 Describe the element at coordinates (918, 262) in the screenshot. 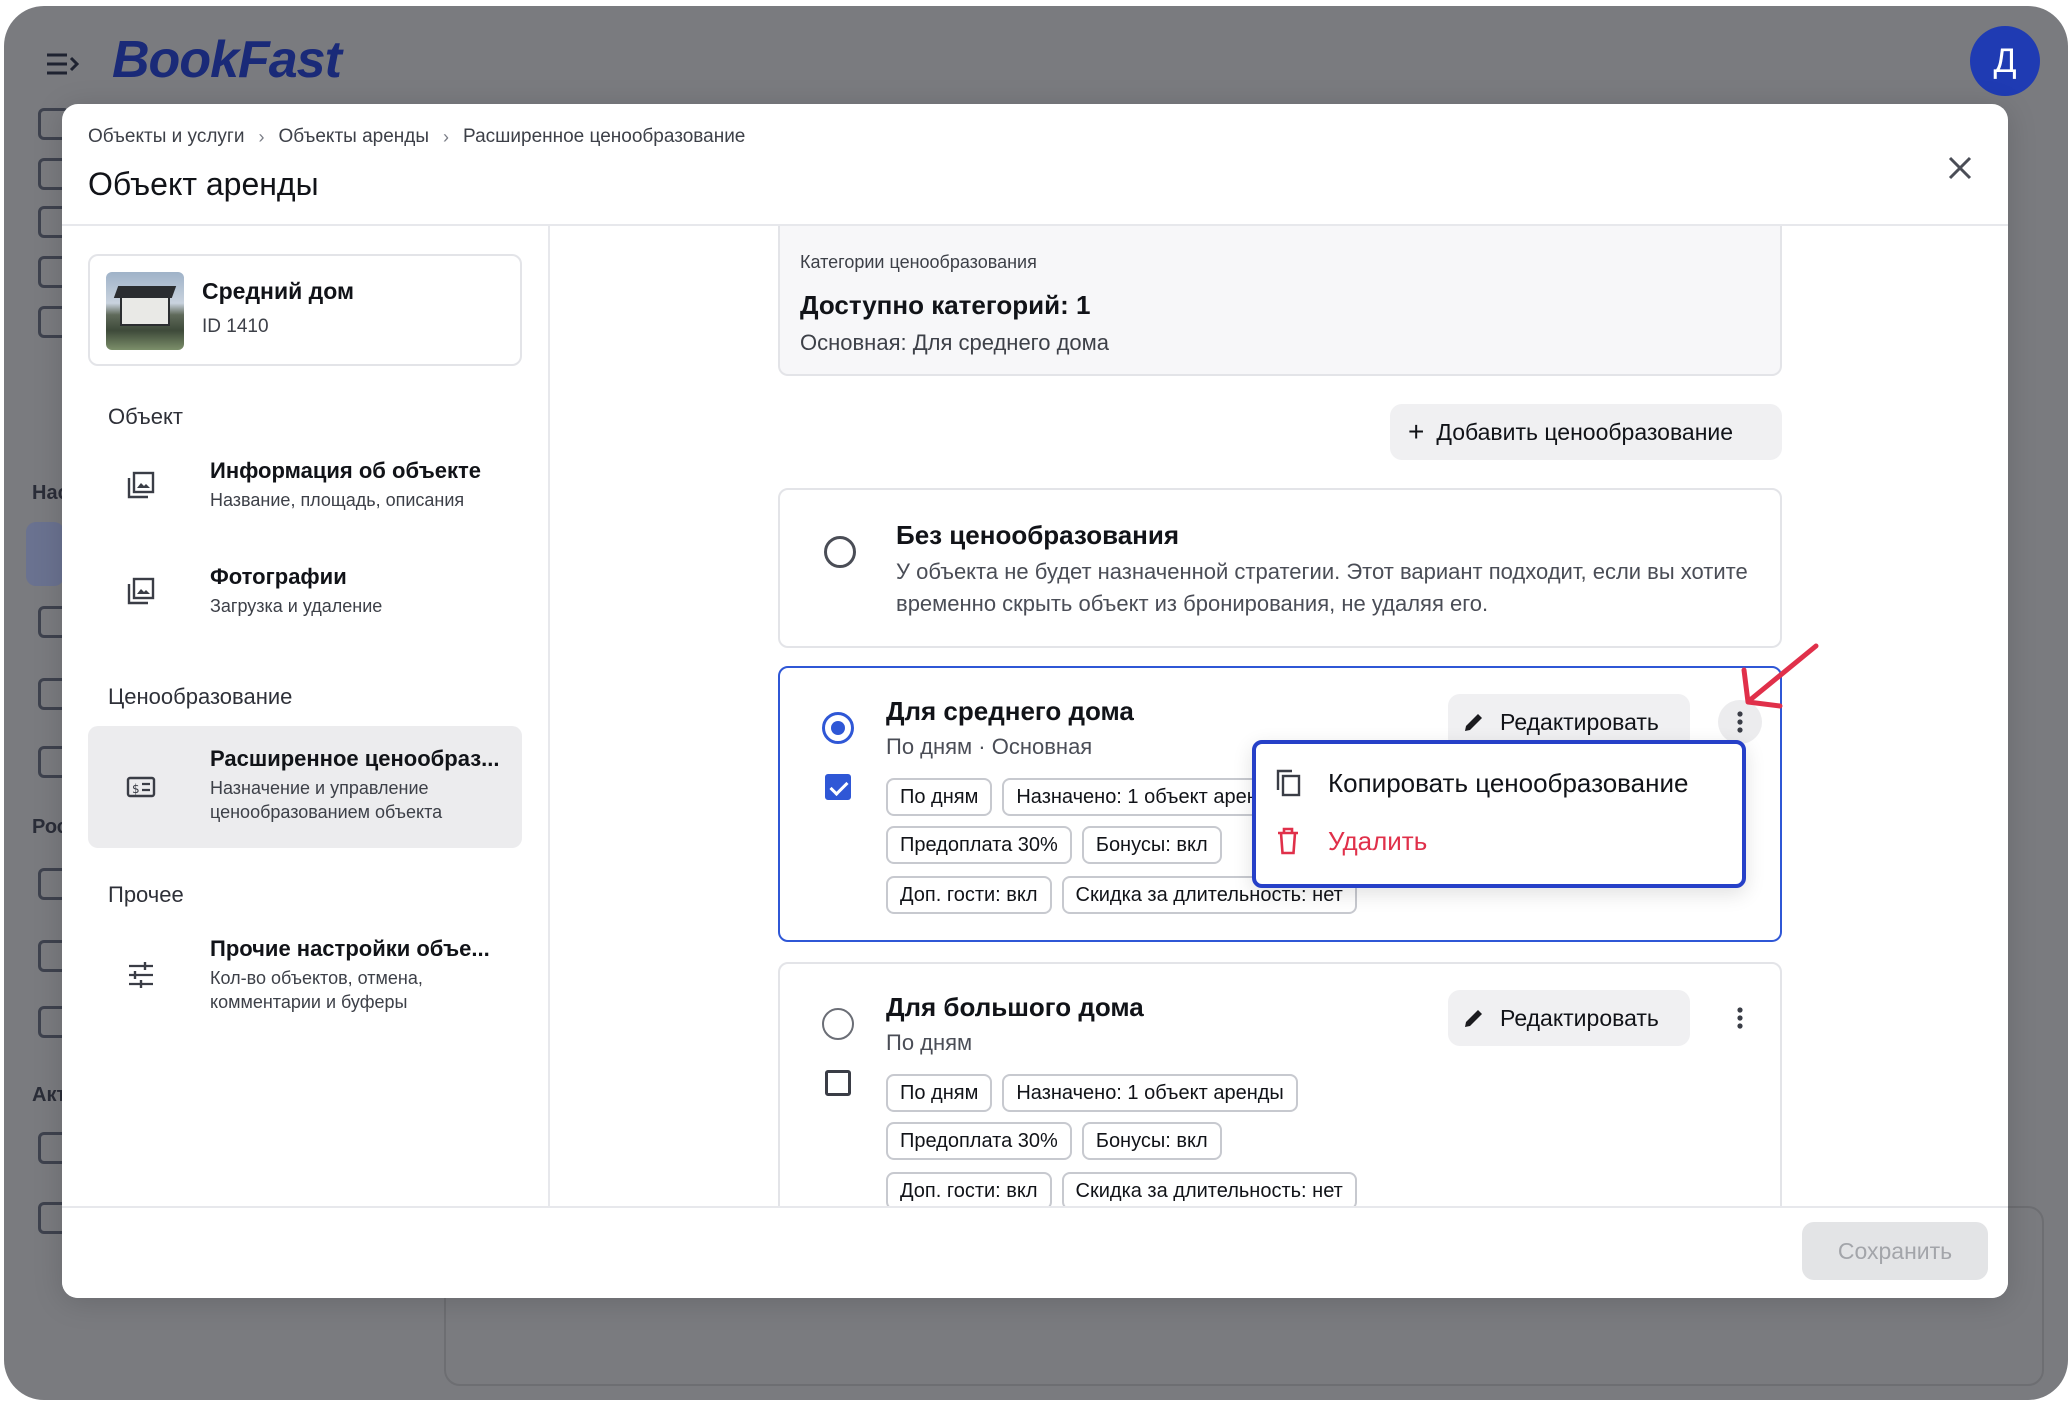

I see `categories-label: Категории ценообразования` at that location.